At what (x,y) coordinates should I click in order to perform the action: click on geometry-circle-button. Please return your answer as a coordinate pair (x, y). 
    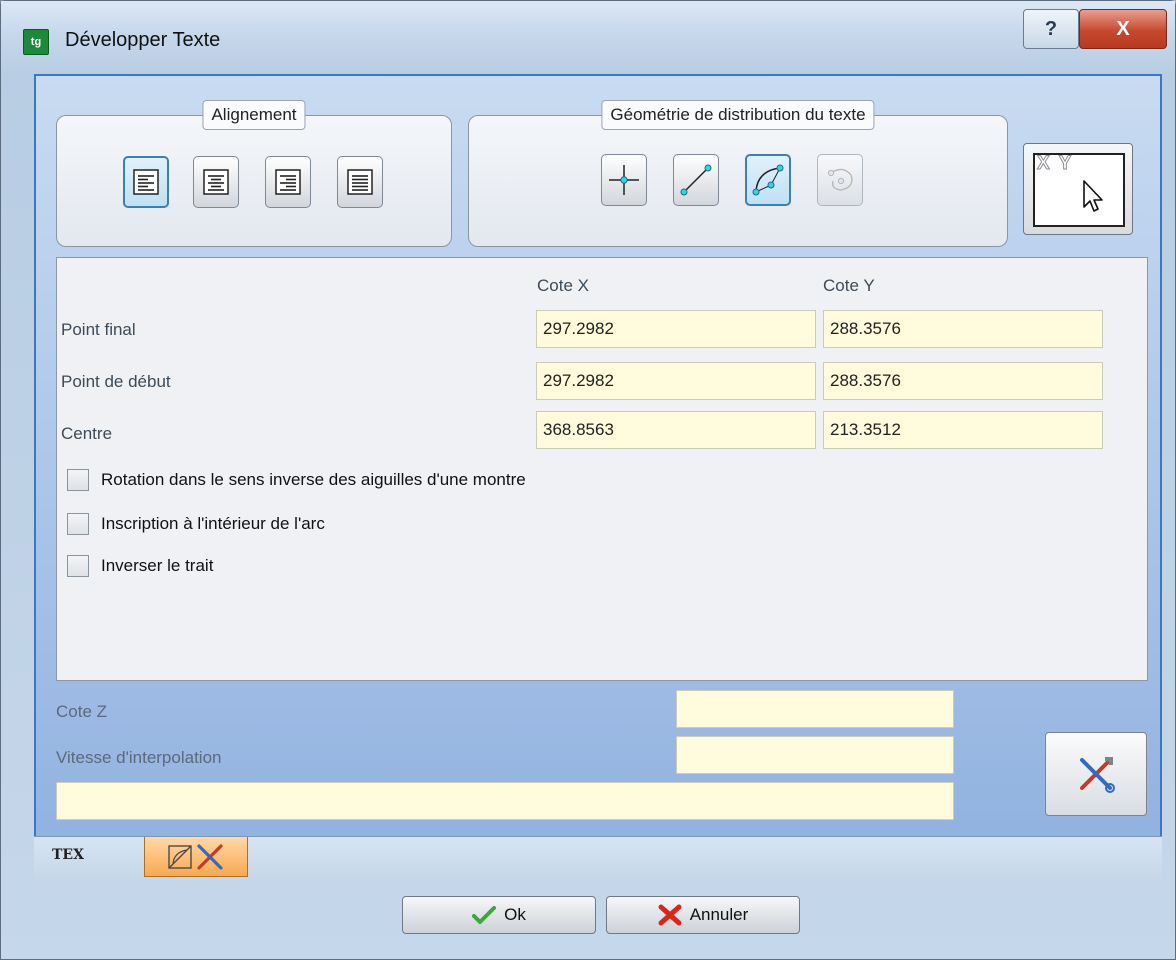
    Looking at the image, I should click on (840, 180).